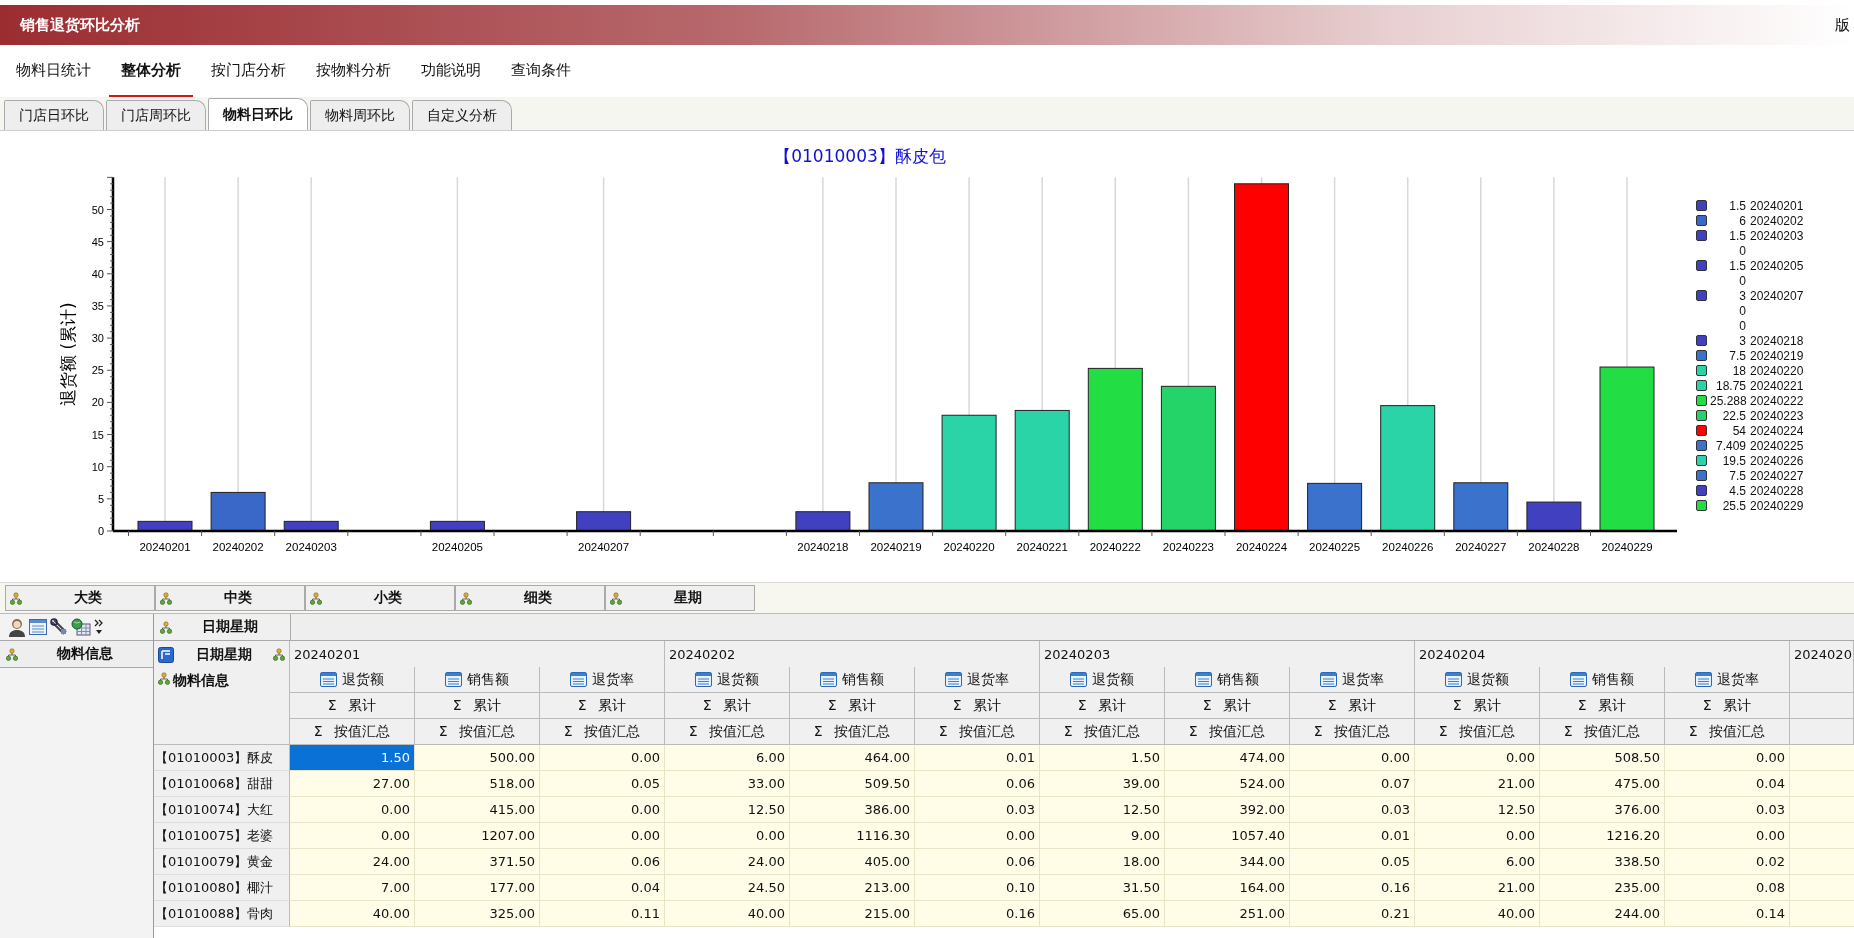 The image size is (1854, 938). What do you see at coordinates (1602, 784) in the screenshot?
I see `table-cell: 475.00` at bounding box center [1602, 784].